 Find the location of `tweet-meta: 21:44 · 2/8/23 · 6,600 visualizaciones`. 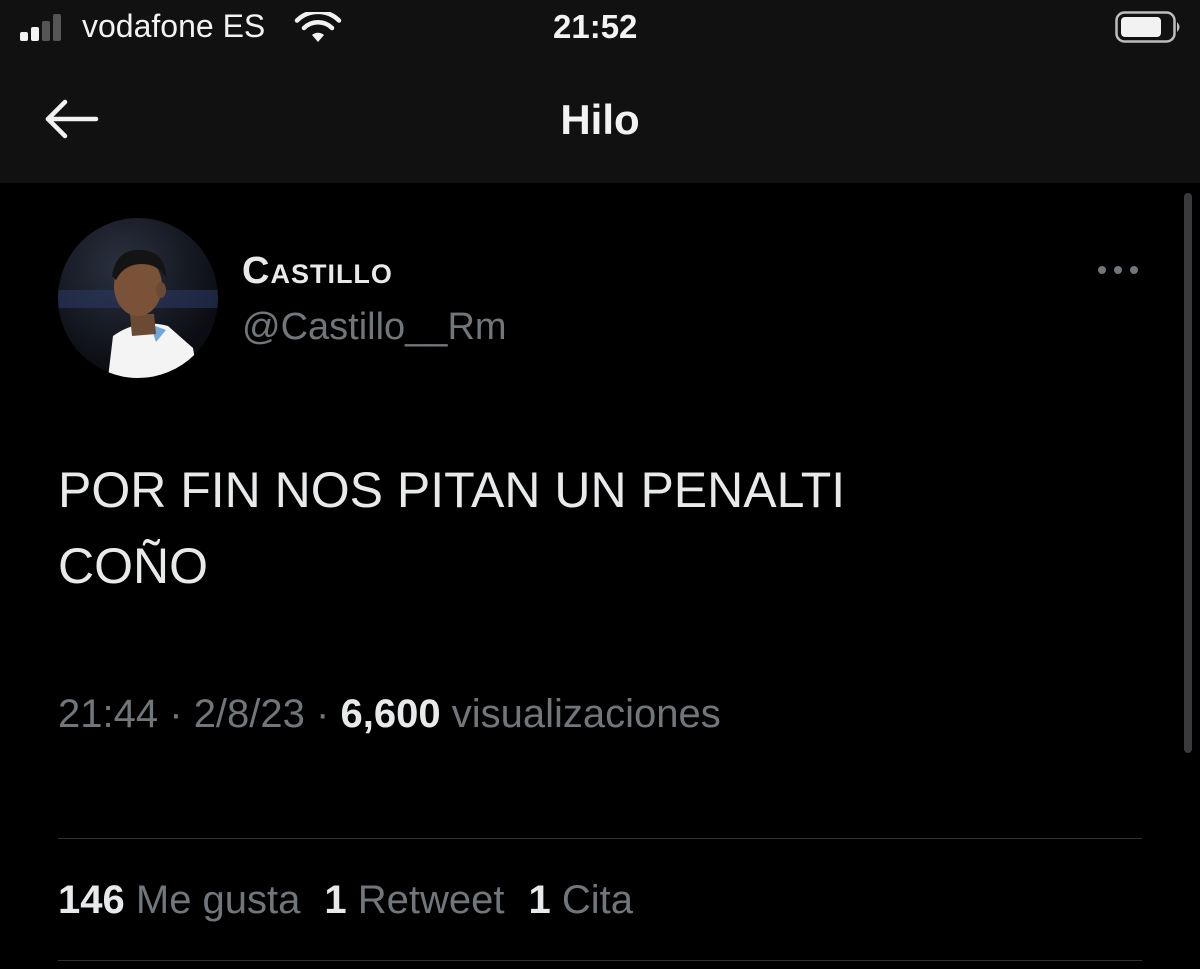

tweet-meta: 21:44 · 2/8/23 · 6,600 visualizaciones is located at coordinates (389, 714).